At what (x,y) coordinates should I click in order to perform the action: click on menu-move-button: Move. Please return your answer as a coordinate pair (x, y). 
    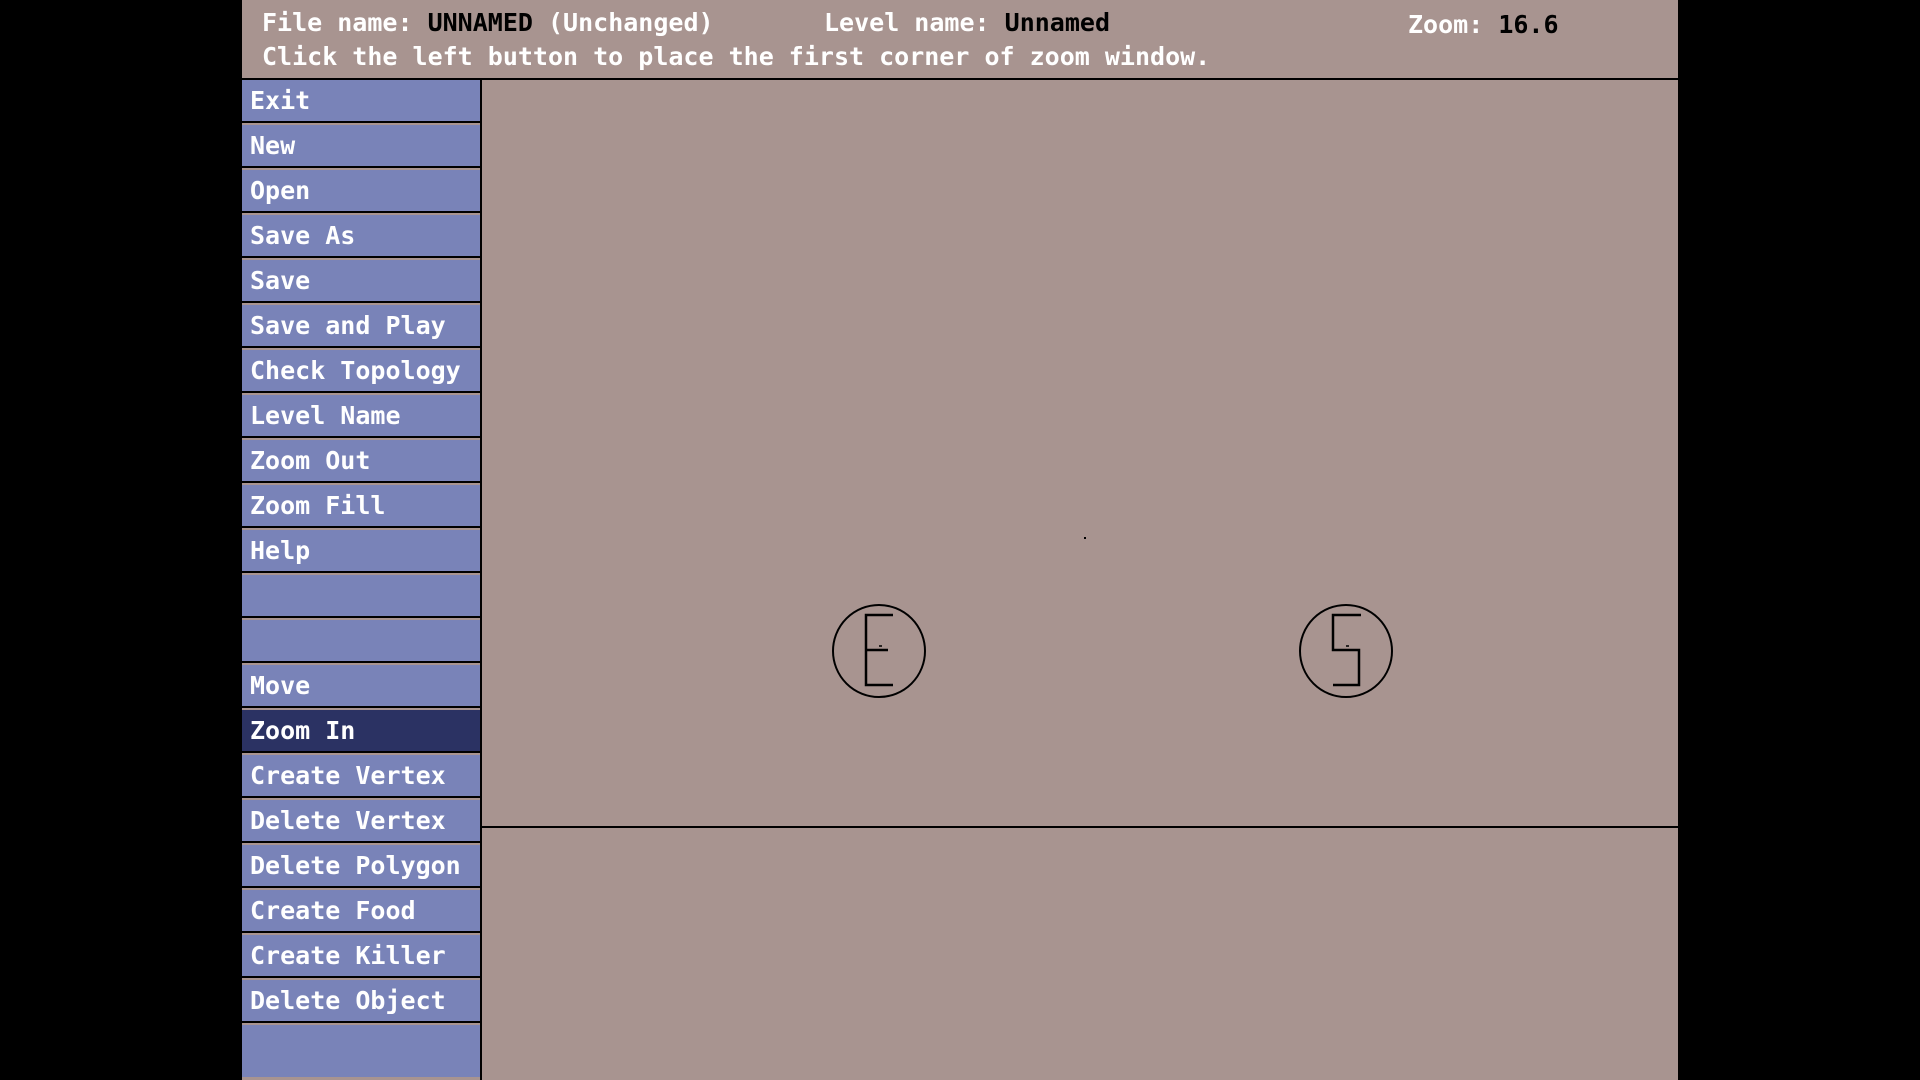
    Looking at the image, I should click on (361, 686).